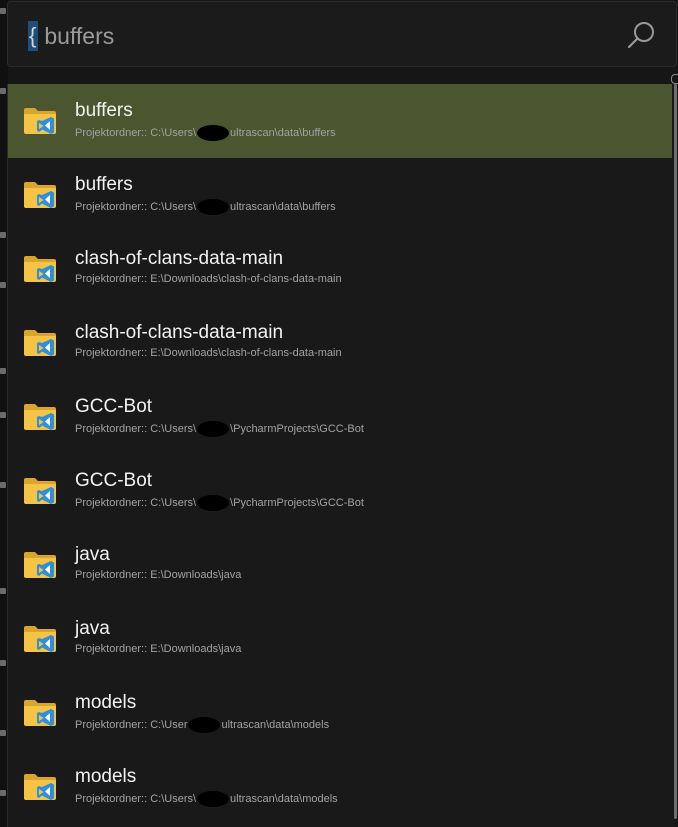 The height and width of the screenshot is (827, 678). Describe the element at coordinates (675, 451) in the screenshot. I see `scrollbar` at that location.